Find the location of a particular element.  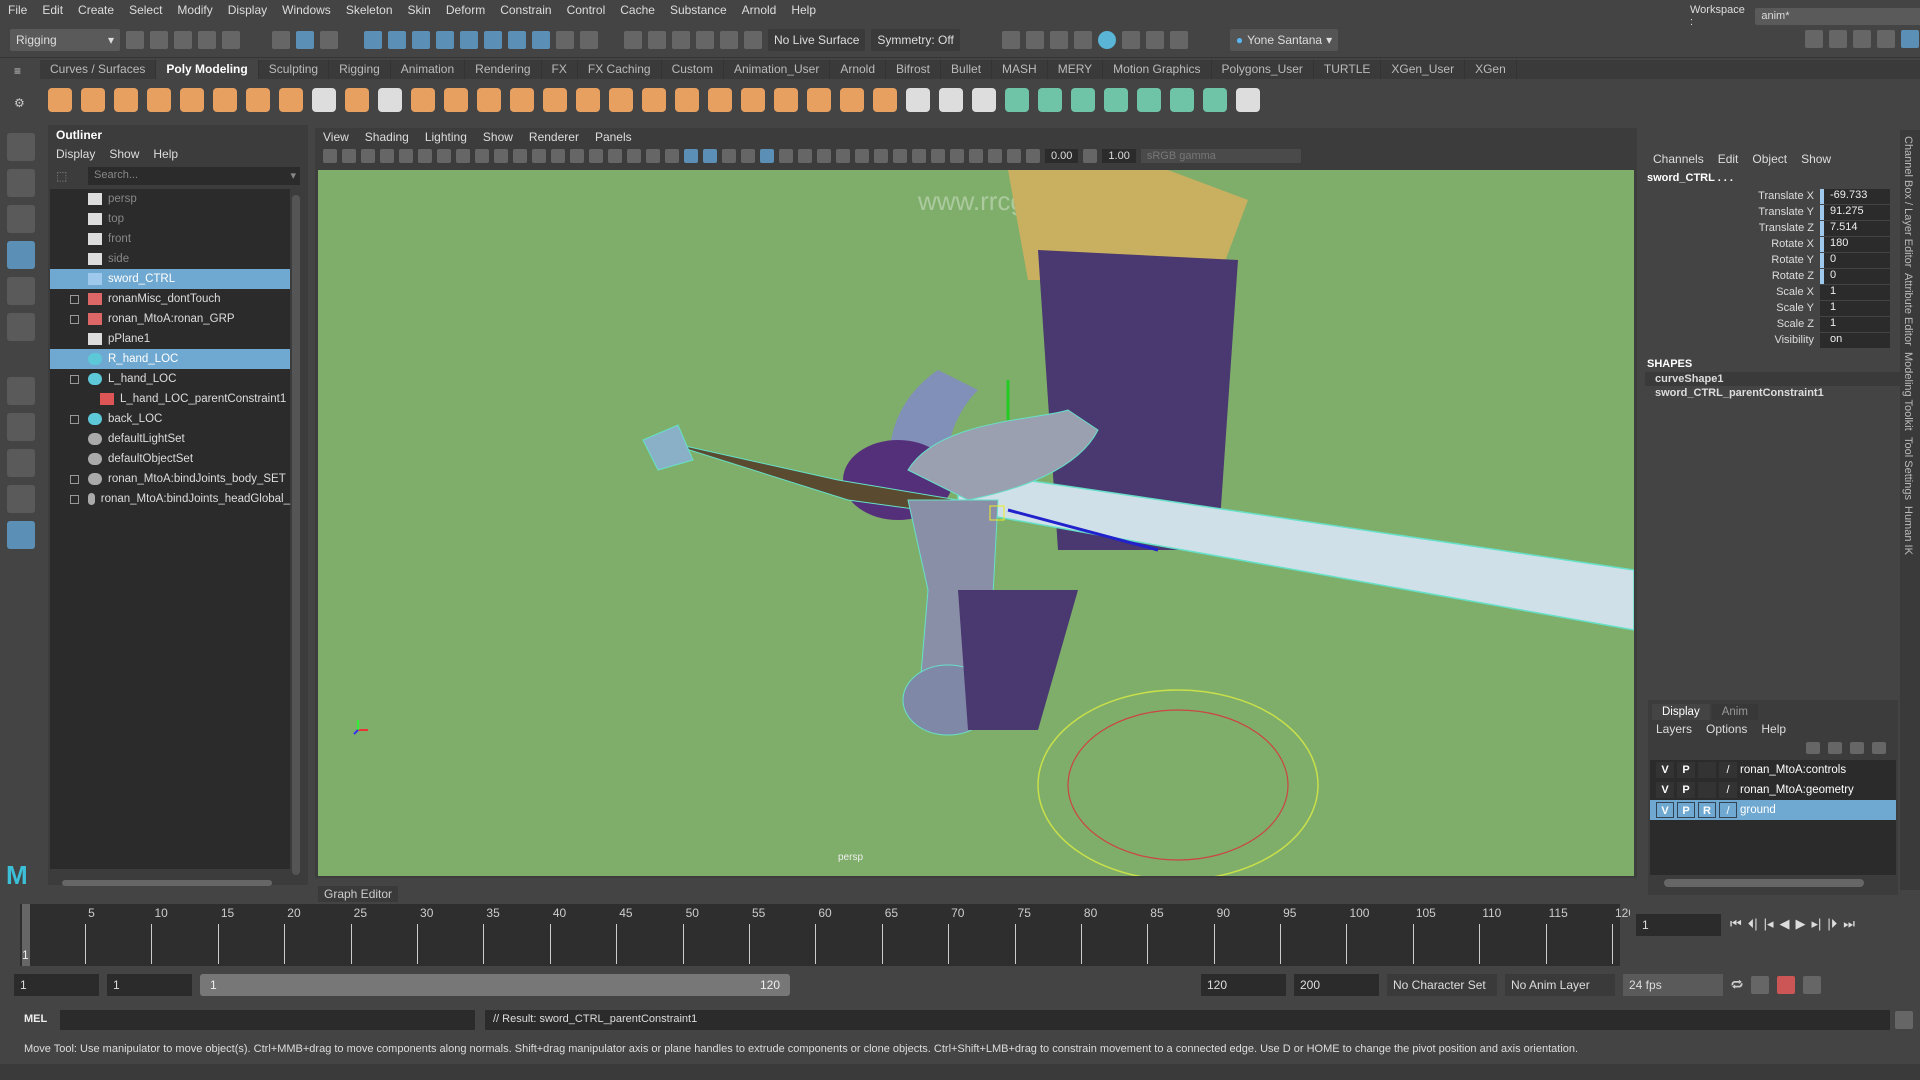

attribute-value-field: 7.514 is located at coordinates (1855, 228).